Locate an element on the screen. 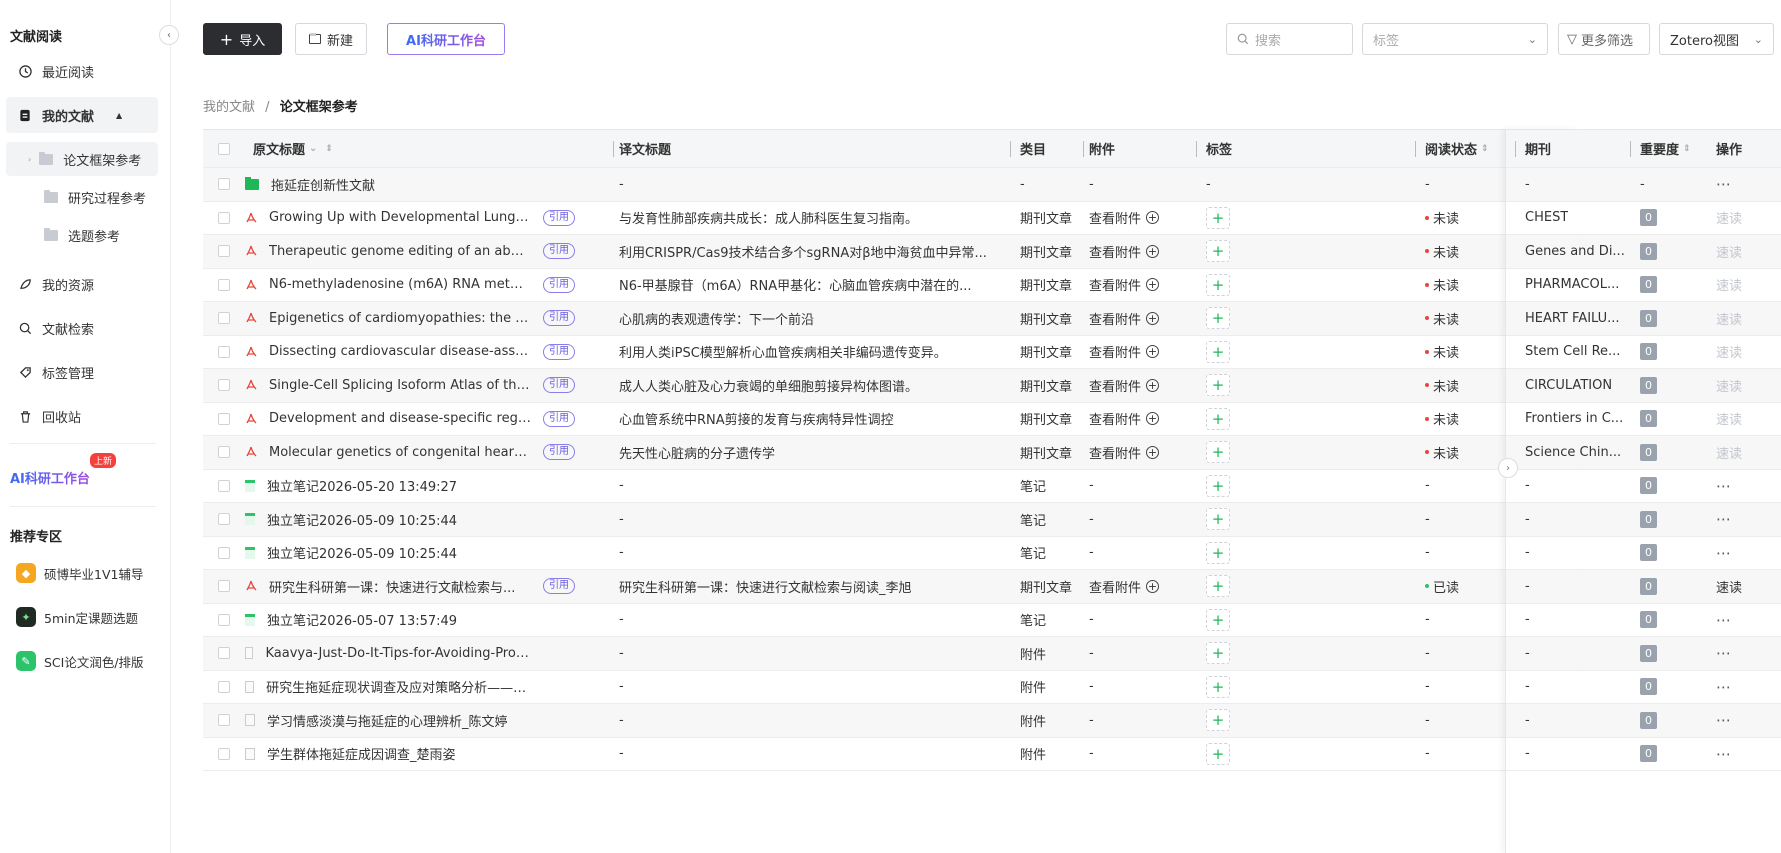 The height and width of the screenshot is (853, 1781). search-input: 搜索 is located at coordinates (1289, 39).